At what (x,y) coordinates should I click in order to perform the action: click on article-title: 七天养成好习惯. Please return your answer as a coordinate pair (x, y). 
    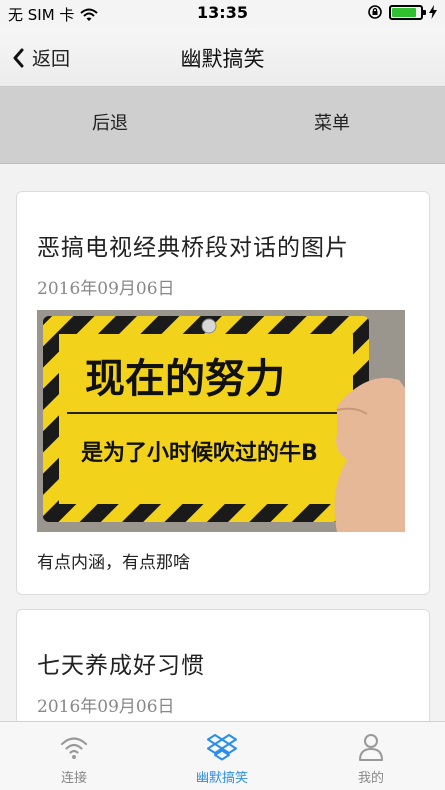
    Looking at the image, I should click on (121, 666).